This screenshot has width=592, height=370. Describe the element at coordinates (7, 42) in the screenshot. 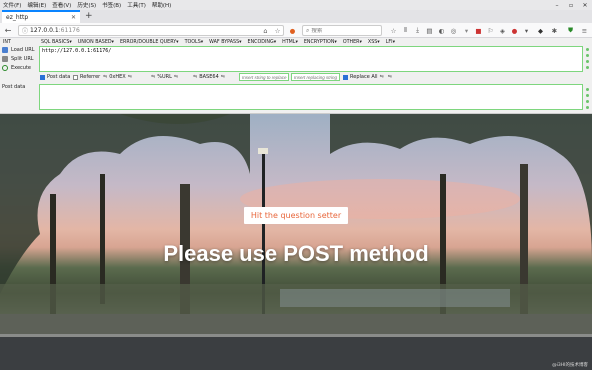

I see `hackbar-int: INT` at that location.